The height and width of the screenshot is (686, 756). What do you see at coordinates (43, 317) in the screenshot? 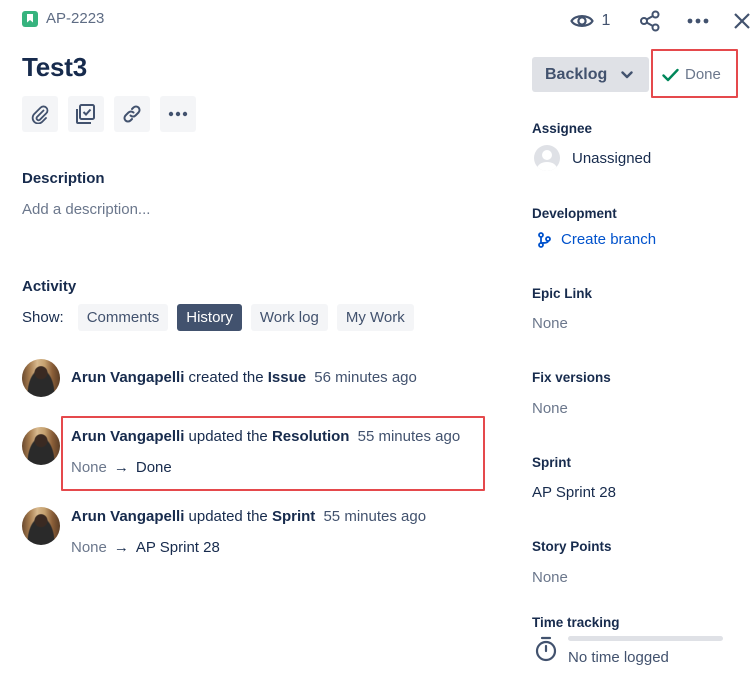
I see `show-label: Show:` at bounding box center [43, 317].